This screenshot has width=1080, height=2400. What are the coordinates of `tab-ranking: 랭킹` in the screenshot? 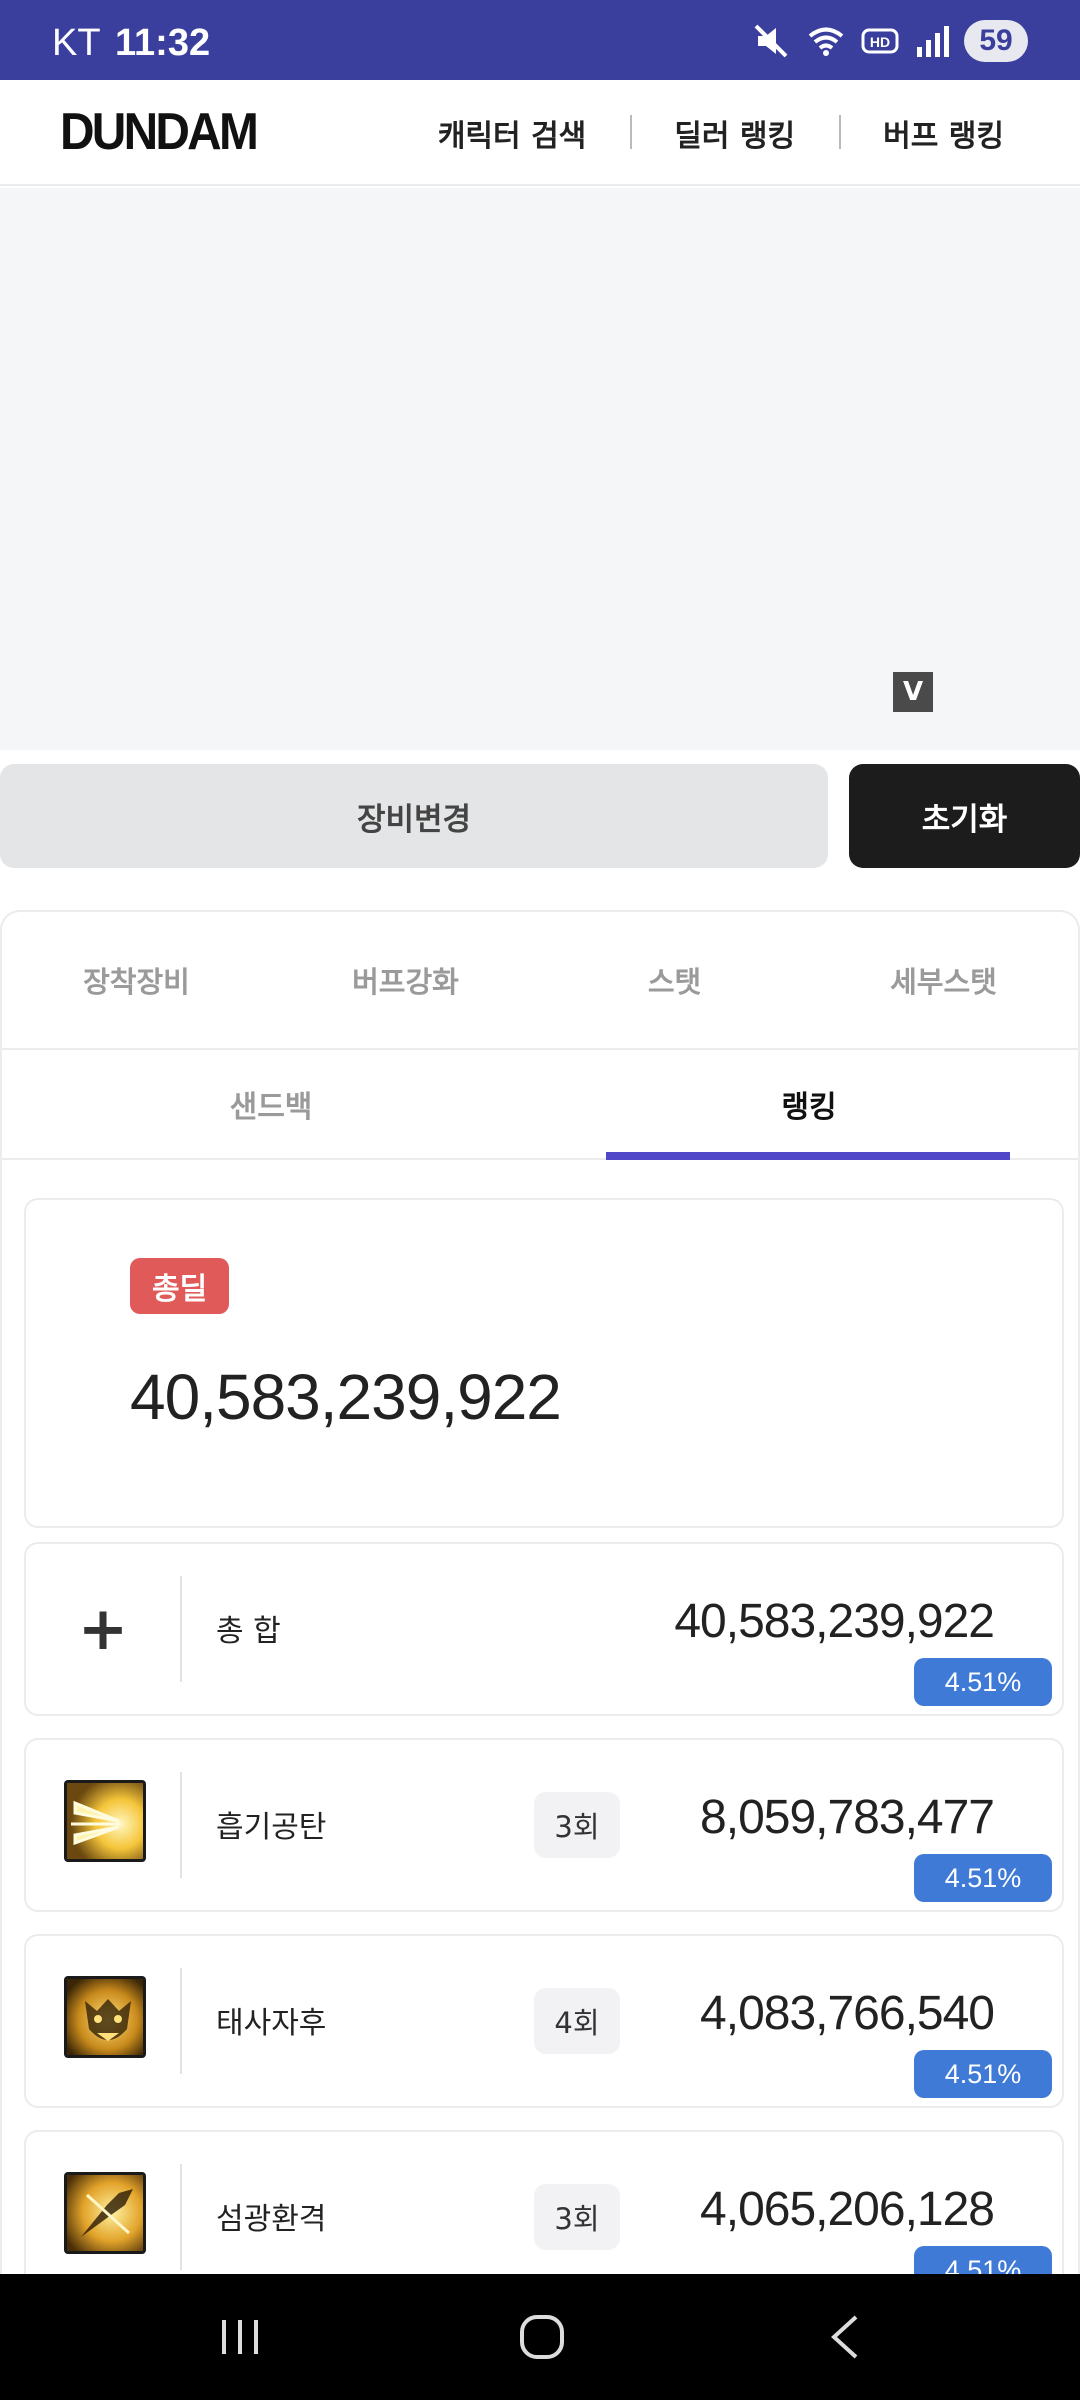 It's located at (809, 1105).